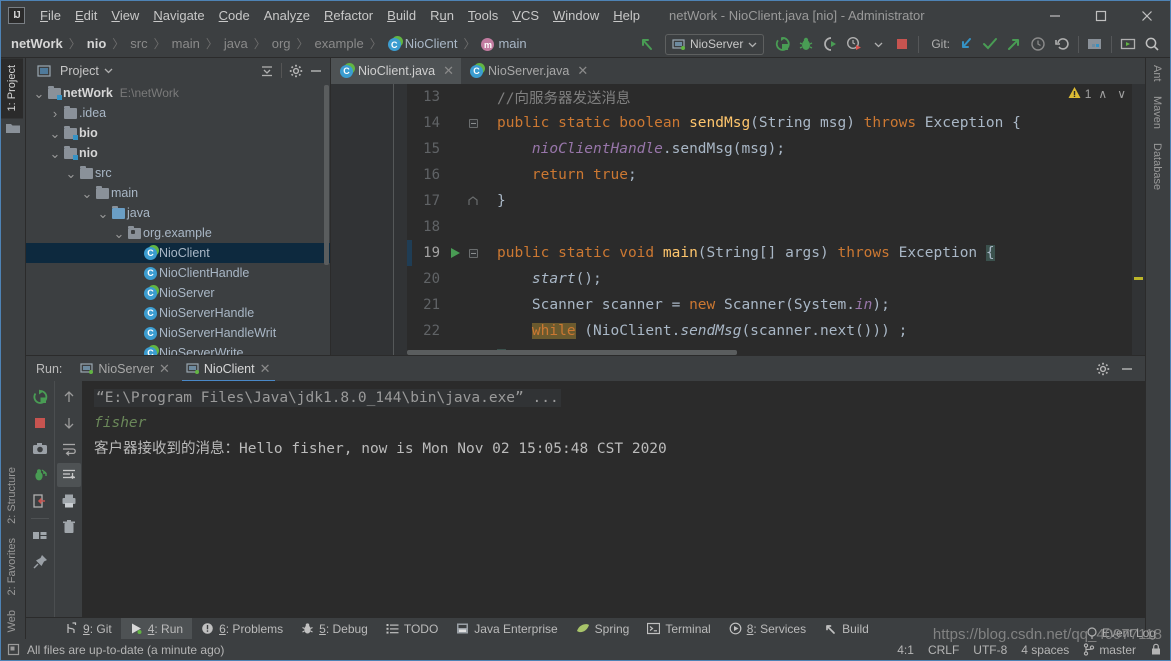  What do you see at coordinates (69, 397) in the screenshot?
I see `up-icon` at bounding box center [69, 397].